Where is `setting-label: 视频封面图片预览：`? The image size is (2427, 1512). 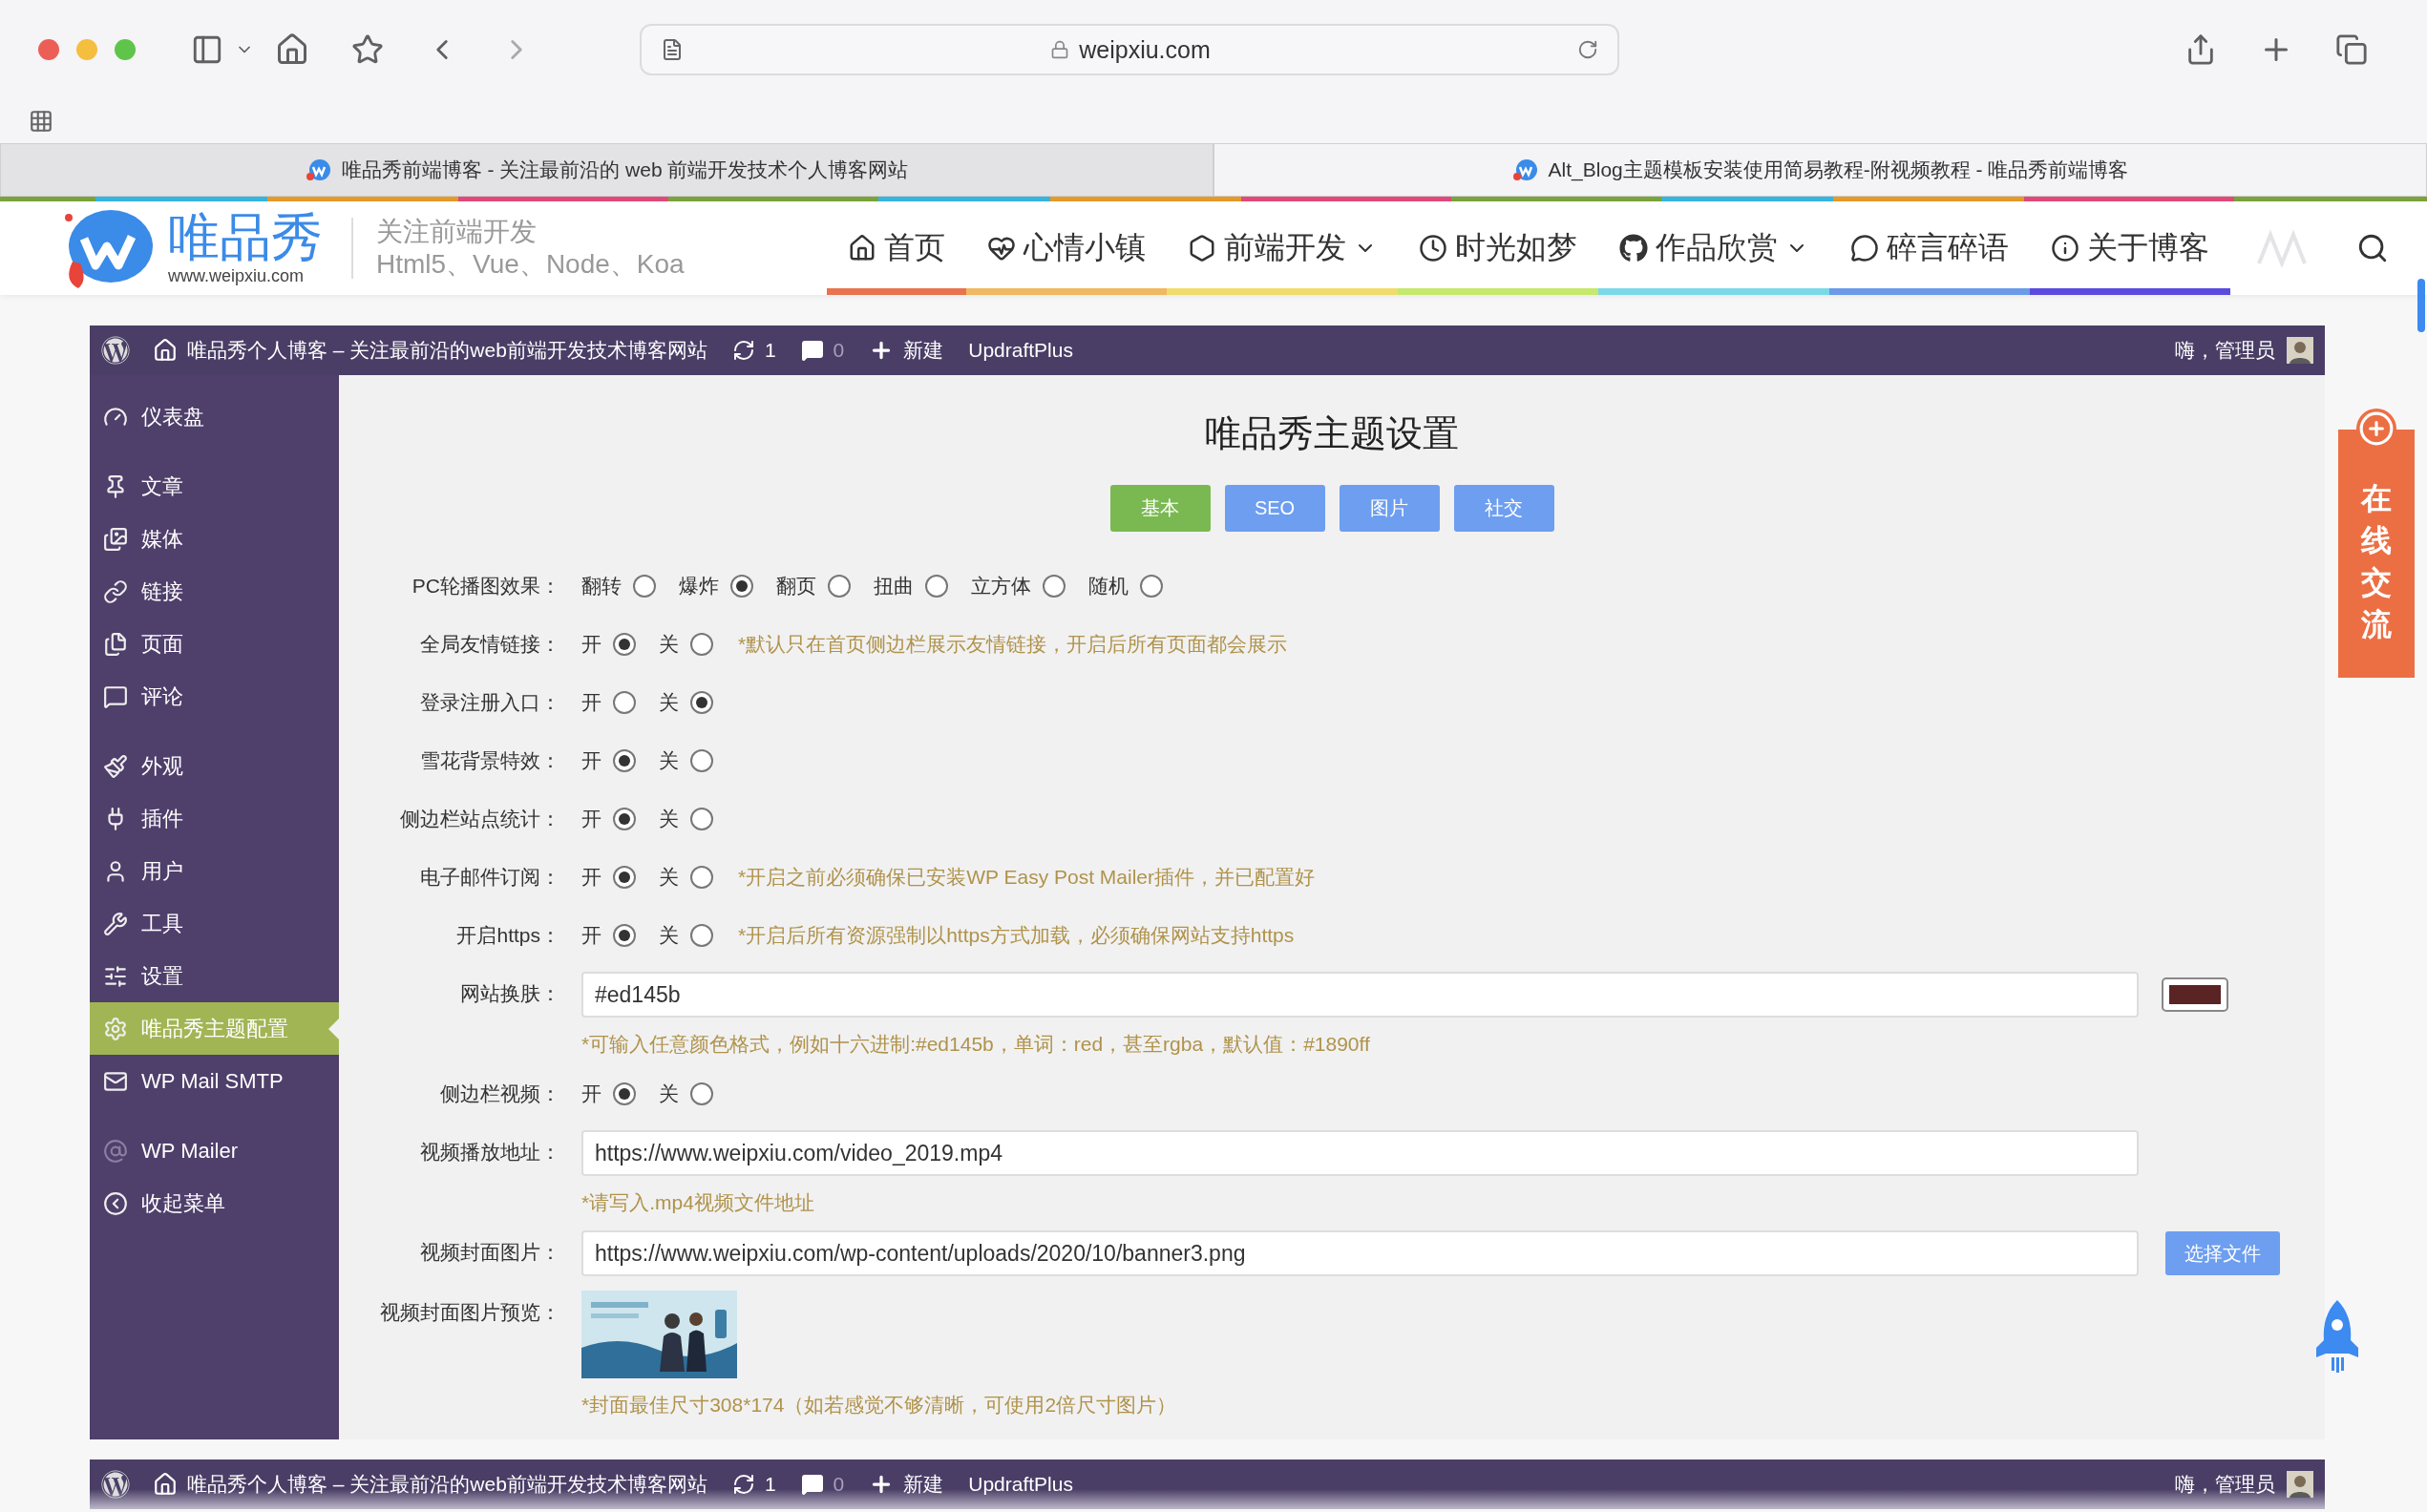
setting-label: 视频封面图片预览： is located at coordinates (469, 1312).